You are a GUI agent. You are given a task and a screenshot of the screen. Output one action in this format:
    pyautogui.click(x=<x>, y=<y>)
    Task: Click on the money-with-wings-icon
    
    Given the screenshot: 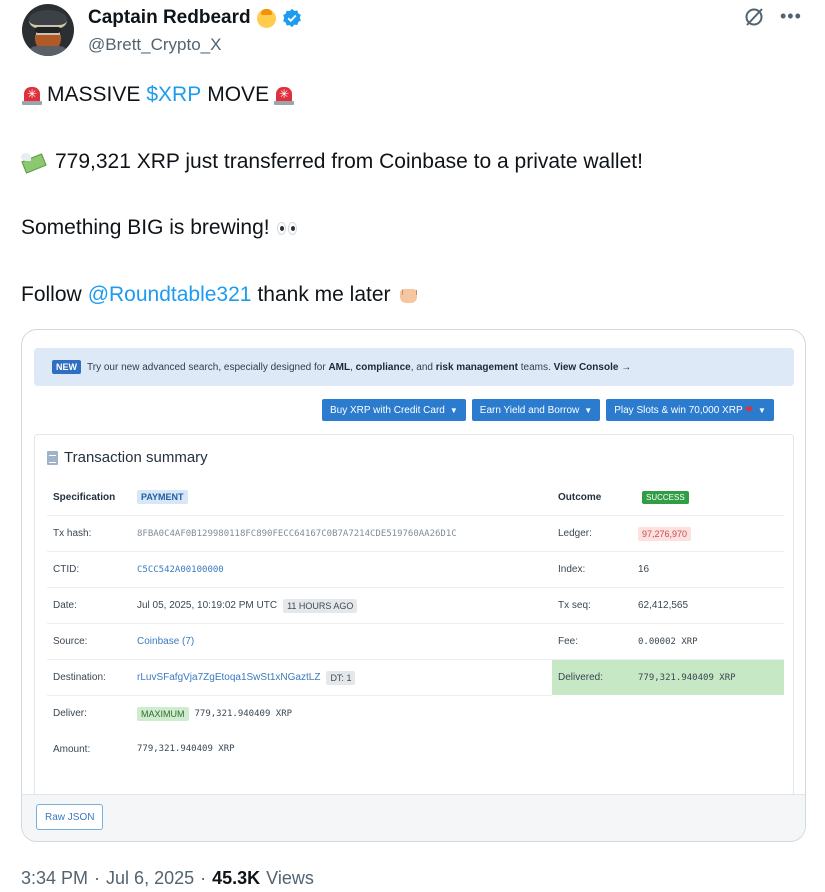 What is the action you would take?
    pyautogui.click(x=35, y=162)
    